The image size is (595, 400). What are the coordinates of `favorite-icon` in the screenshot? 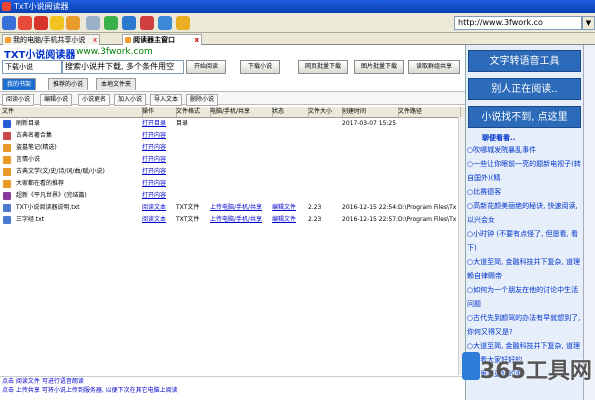 It's located at (57, 23).